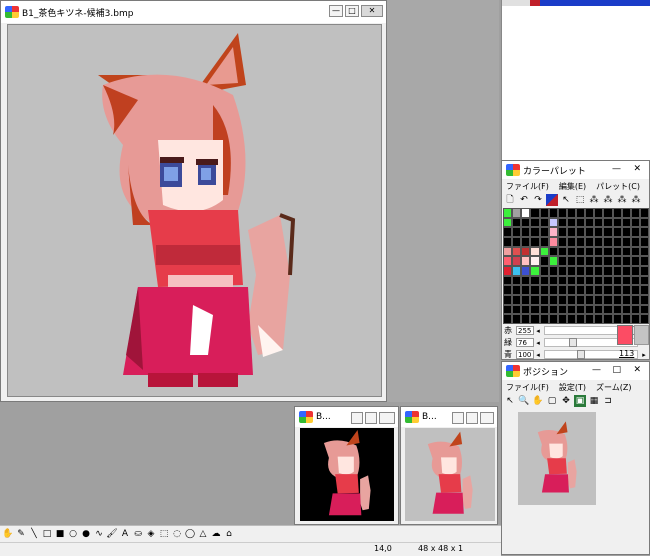 This screenshot has width=650, height=556. Describe the element at coordinates (580, 401) in the screenshot. I see `image-icon: ▣` at that location.